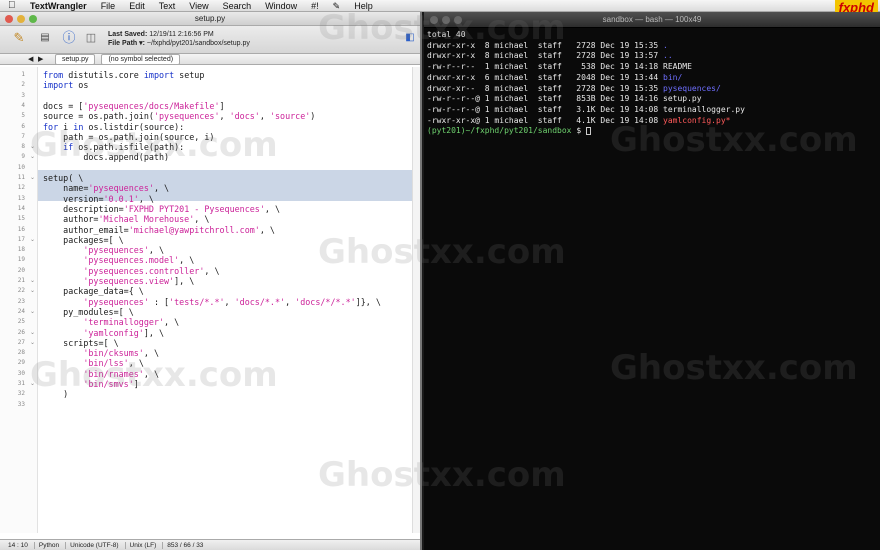 Image resolution: width=880 pixels, height=550 pixels. I want to click on line-number: 15, so click(21, 219).